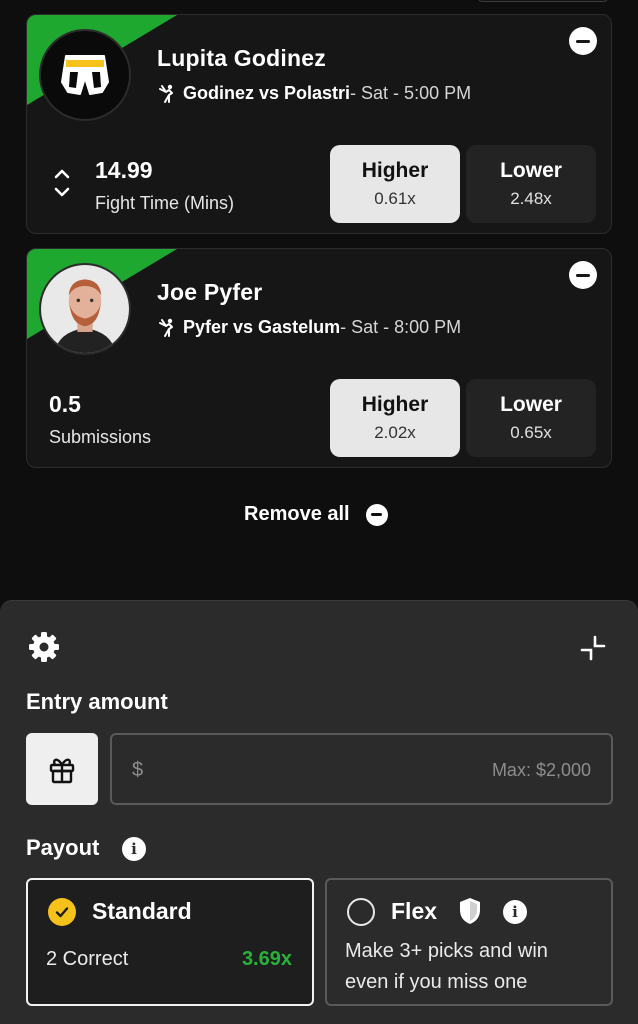 This screenshot has height=1024, width=638. What do you see at coordinates (165, 203) in the screenshot?
I see `stat-label: Fight Time (Mins)` at bounding box center [165, 203].